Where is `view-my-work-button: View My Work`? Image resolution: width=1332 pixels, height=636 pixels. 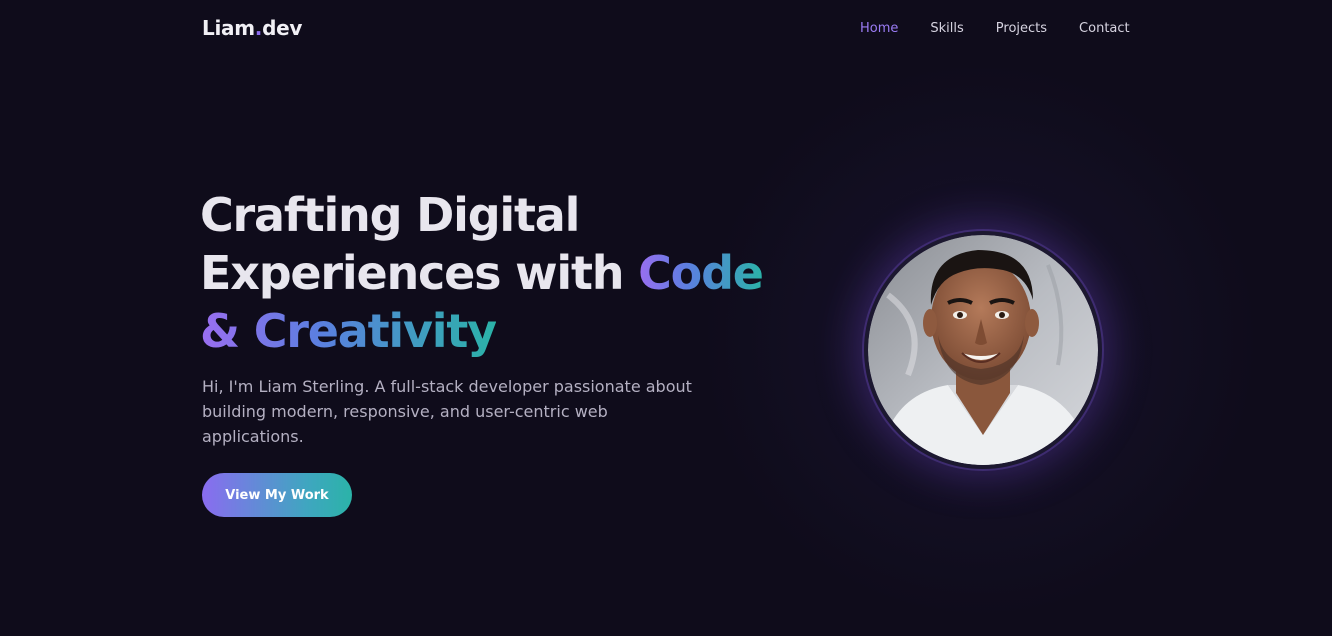 view-my-work-button: View My Work is located at coordinates (277, 495).